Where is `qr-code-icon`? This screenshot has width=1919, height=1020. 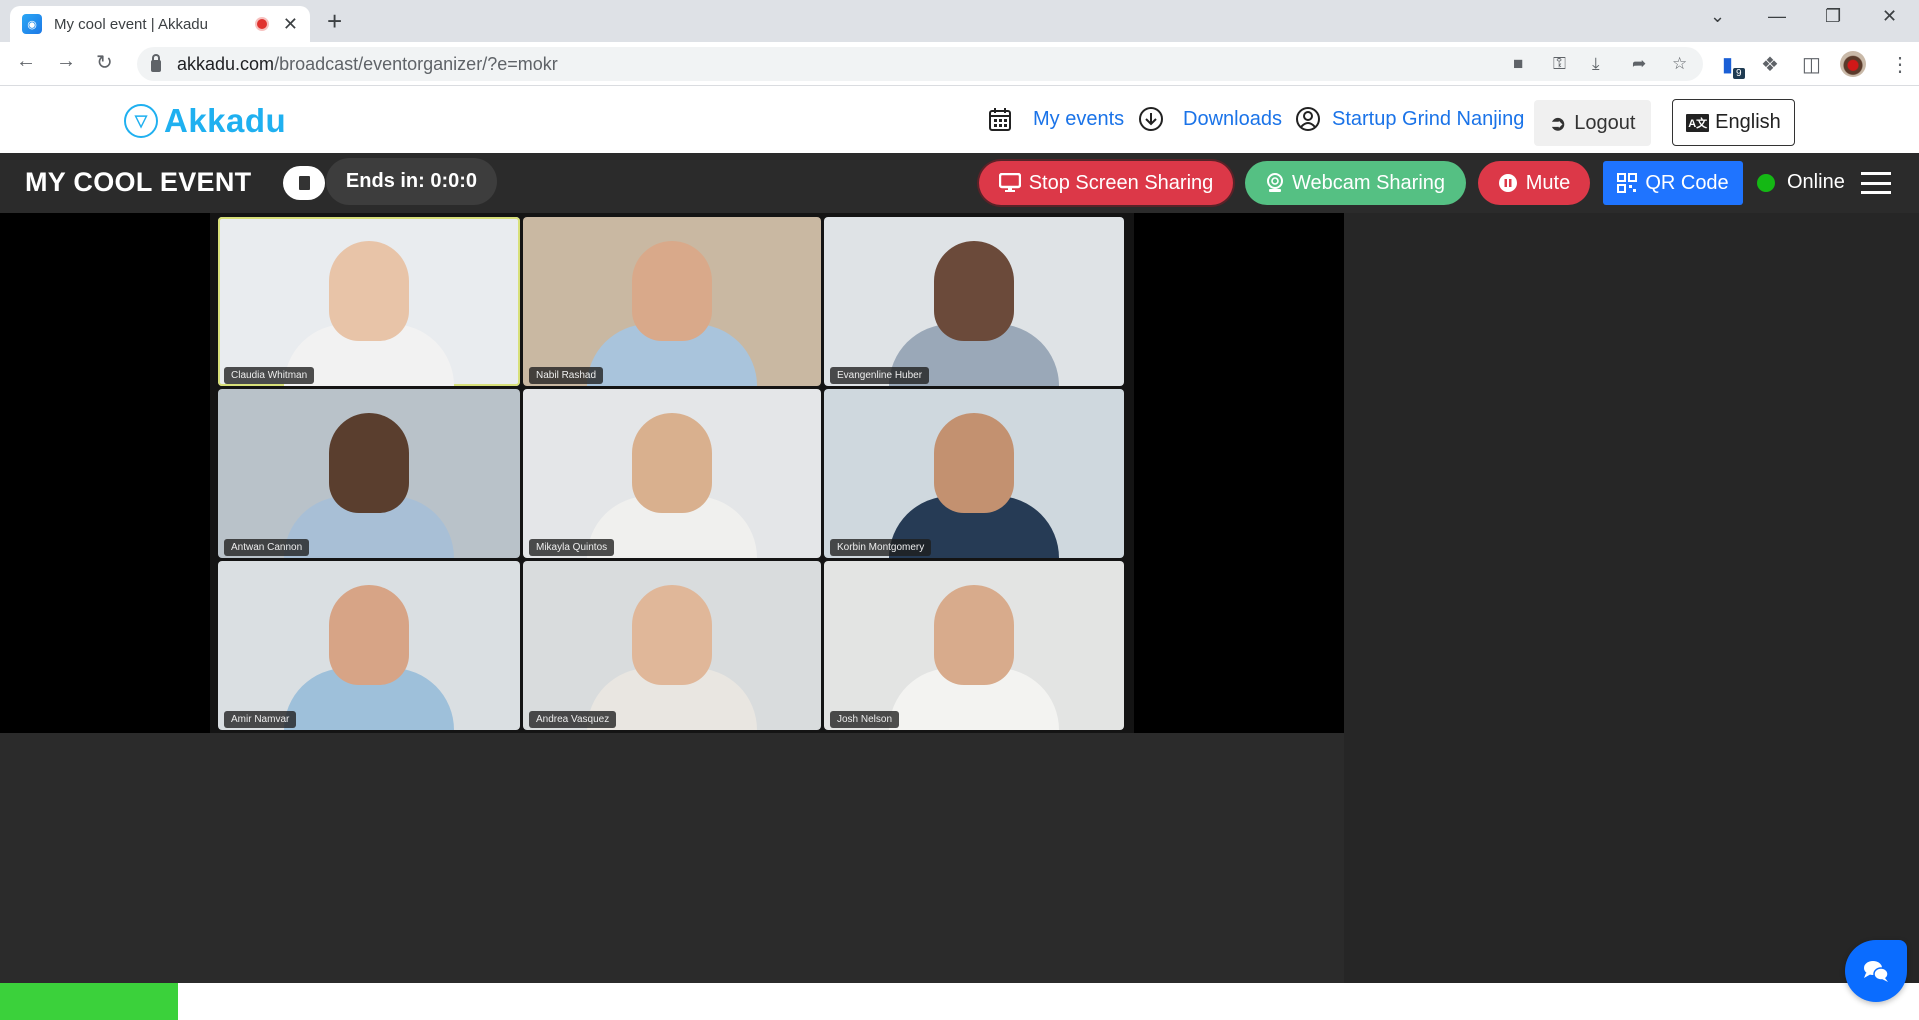
qr-code-icon is located at coordinates (1627, 183).